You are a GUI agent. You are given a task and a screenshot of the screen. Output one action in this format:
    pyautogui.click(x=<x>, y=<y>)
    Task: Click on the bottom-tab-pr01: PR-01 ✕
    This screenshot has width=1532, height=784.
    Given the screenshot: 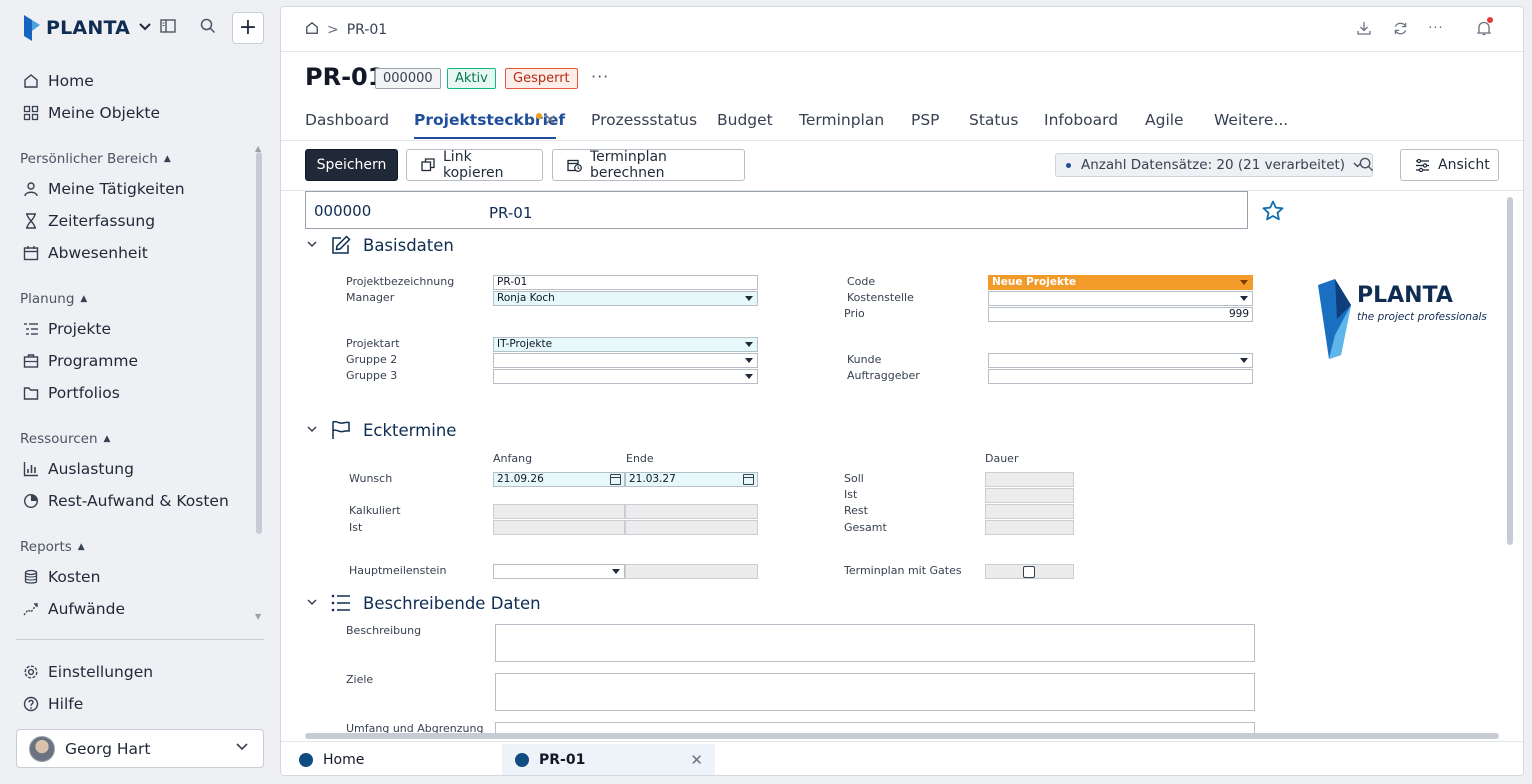 What is the action you would take?
    pyautogui.click(x=608, y=759)
    